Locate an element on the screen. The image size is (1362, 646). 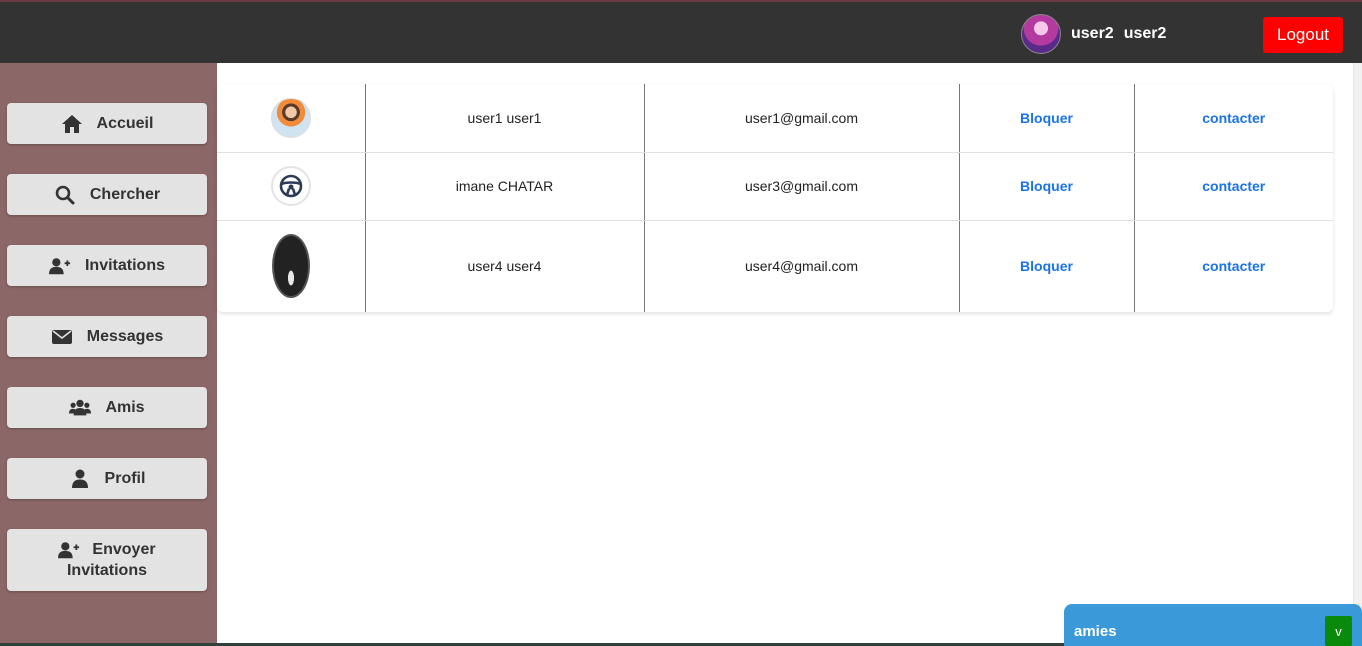
friend-email: user3@gmail.com is located at coordinates (802, 186).